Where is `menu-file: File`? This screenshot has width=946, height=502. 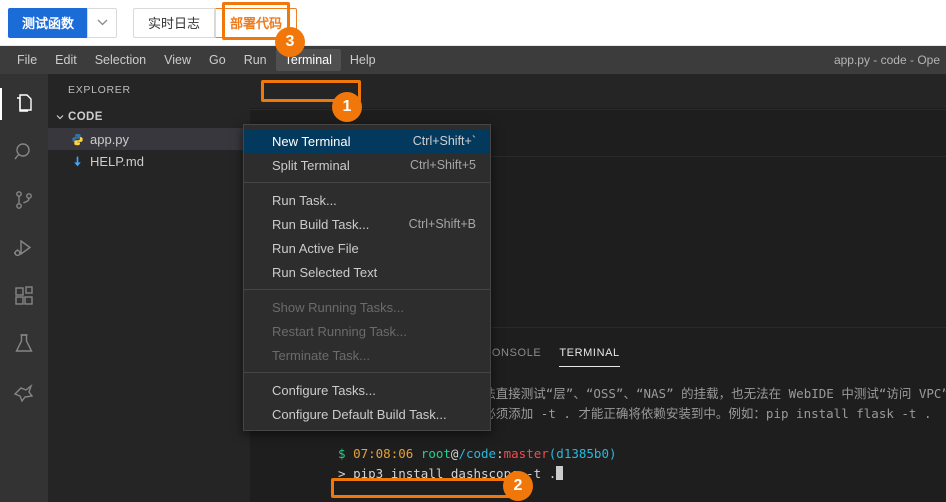
menu-file: File is located at coordinates (27, 60).